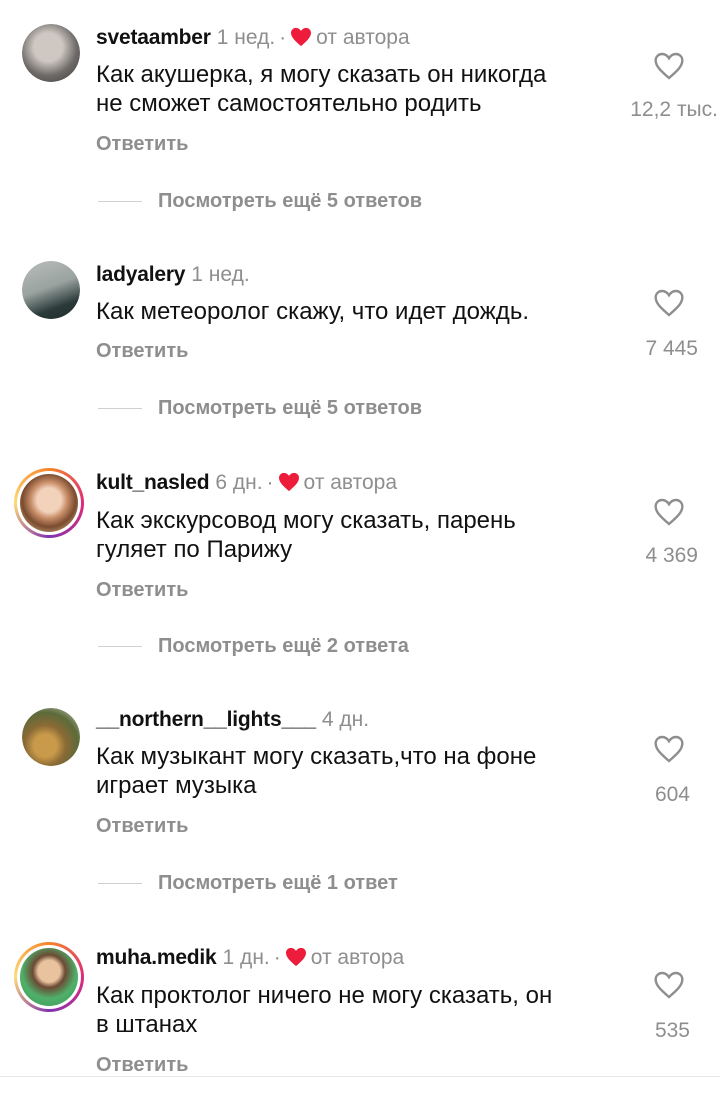  I want to click on comment-meta: muha.medik 1 дн. · от автора, so click(250, 958).